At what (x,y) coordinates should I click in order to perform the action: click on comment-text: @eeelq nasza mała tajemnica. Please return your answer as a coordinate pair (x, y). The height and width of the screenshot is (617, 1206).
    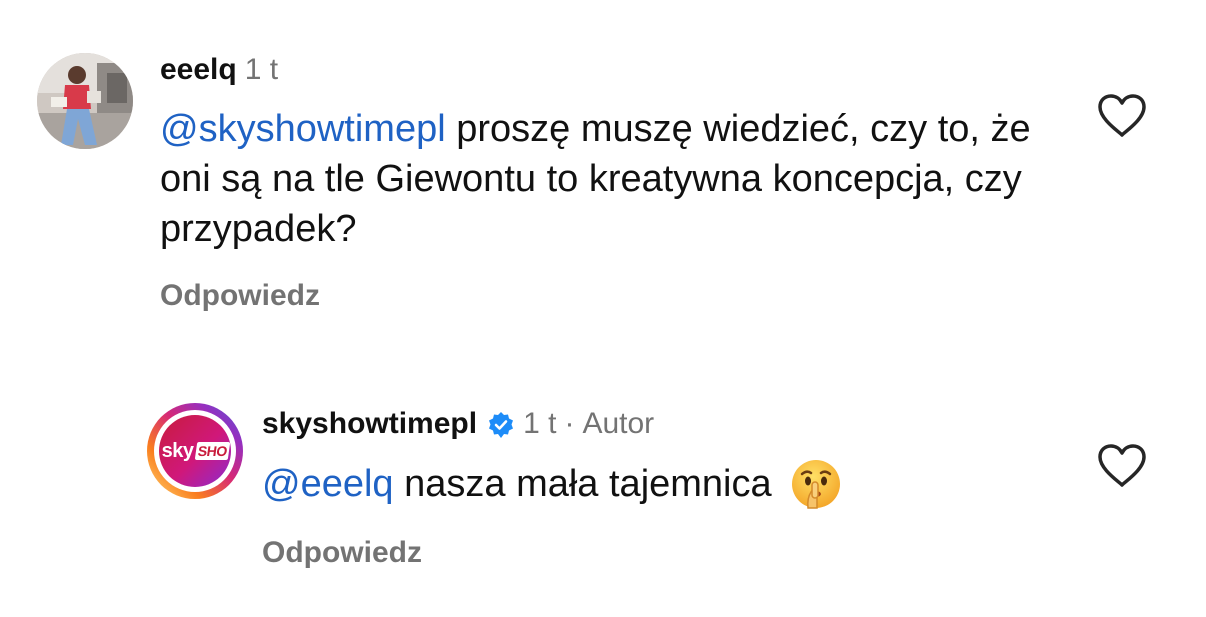
    Looking at the image, I should click on (552, 484).